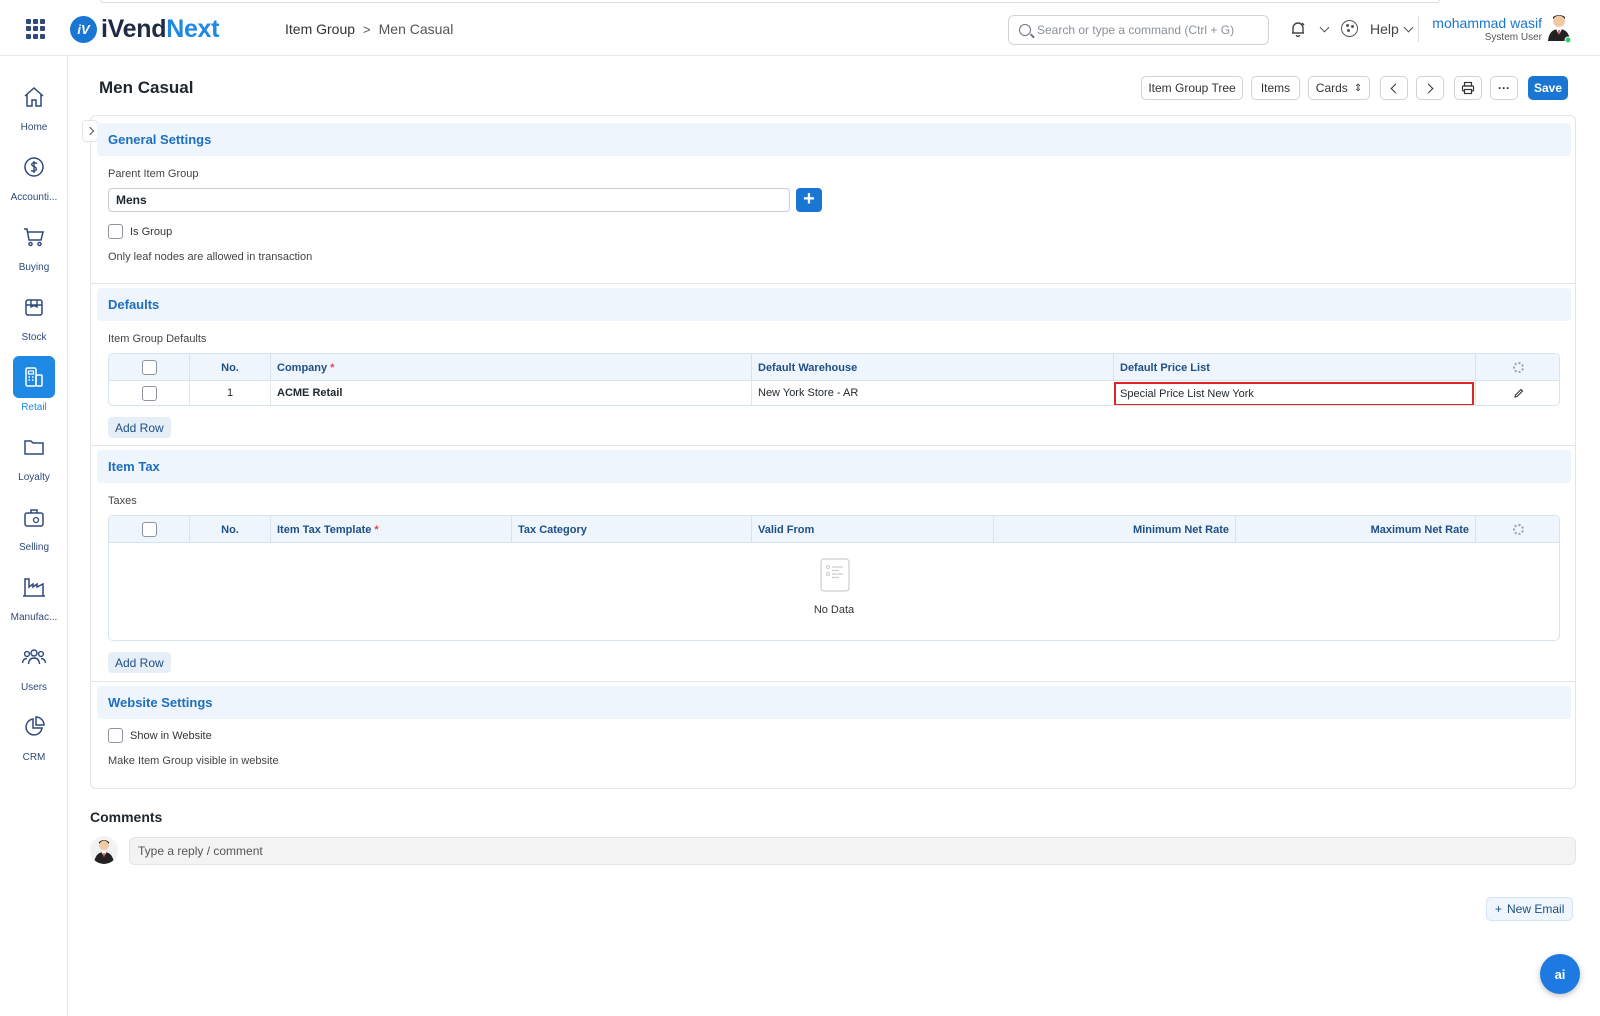  What do you see at coordinates (1275, 88) in the screenshot?
I see `items-button: Items` at bounding box center [1275, 88].